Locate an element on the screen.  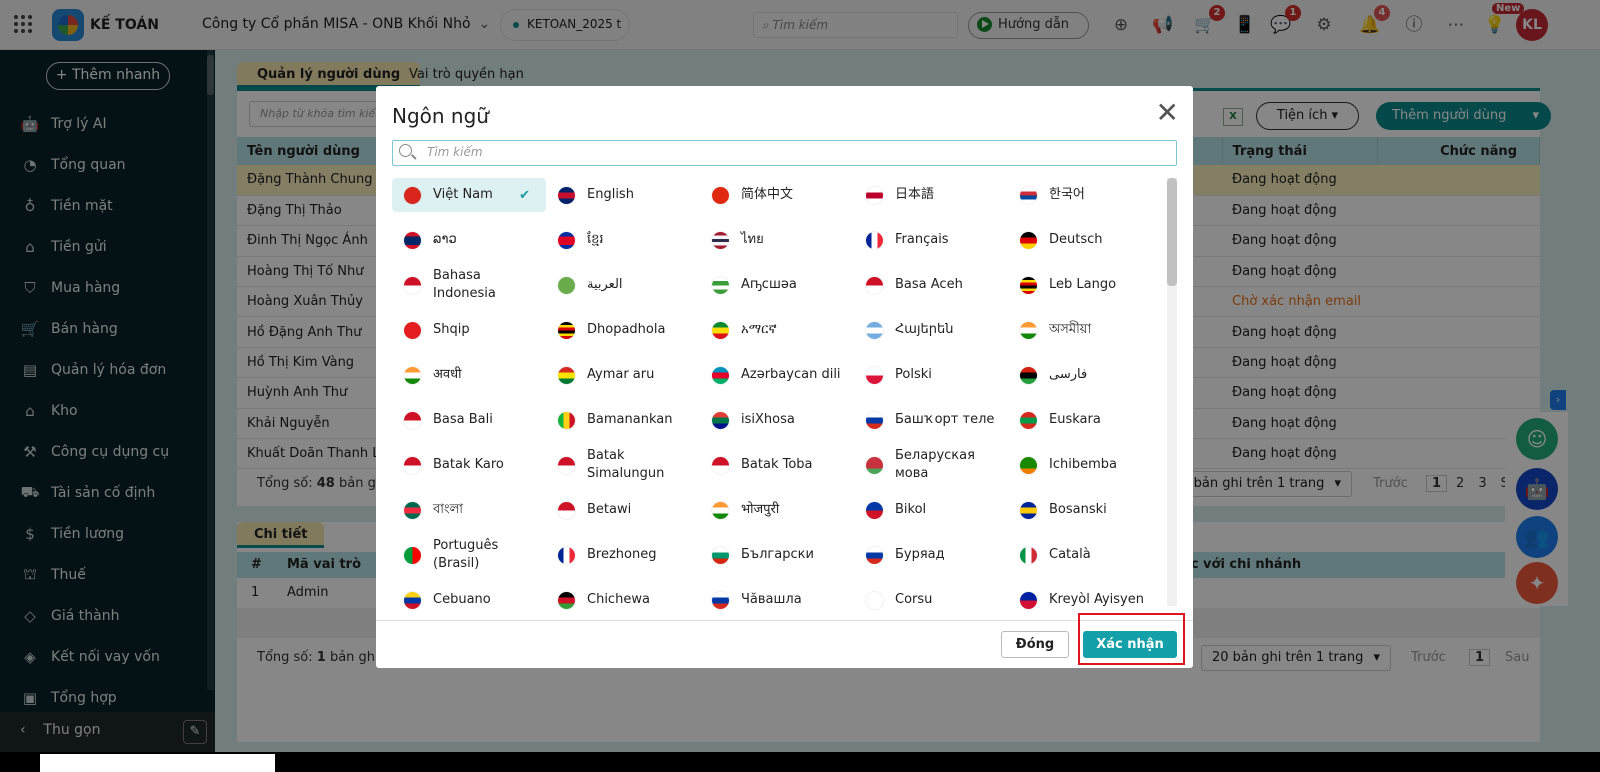
language-option: अवधी is located at coordinates (469, 375).